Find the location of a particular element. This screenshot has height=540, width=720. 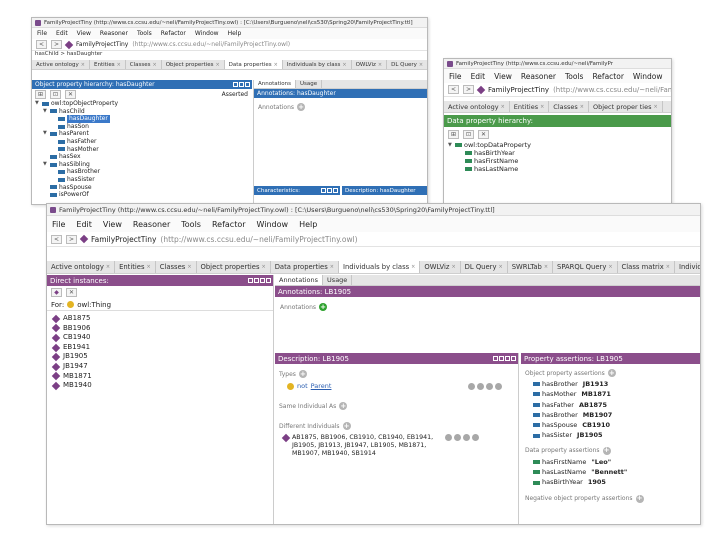

delete-icon is located at coordinates (489, 386).